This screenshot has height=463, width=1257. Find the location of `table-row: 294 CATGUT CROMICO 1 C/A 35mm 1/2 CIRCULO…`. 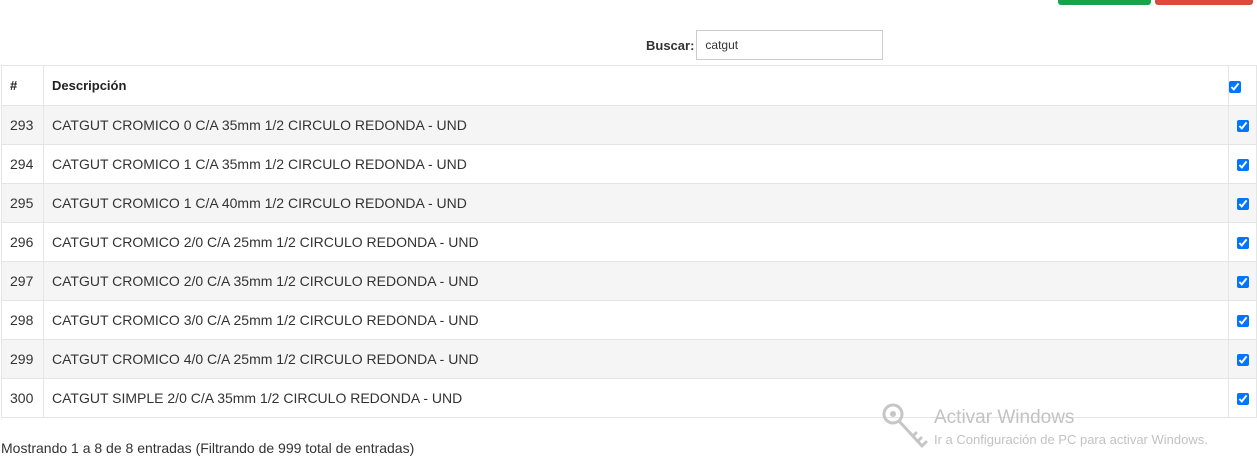

table-row: 294 CATGUT CROMICO 1 C/A 35mm 1/2 CIRCULO… is located at coordinates (629, 164).